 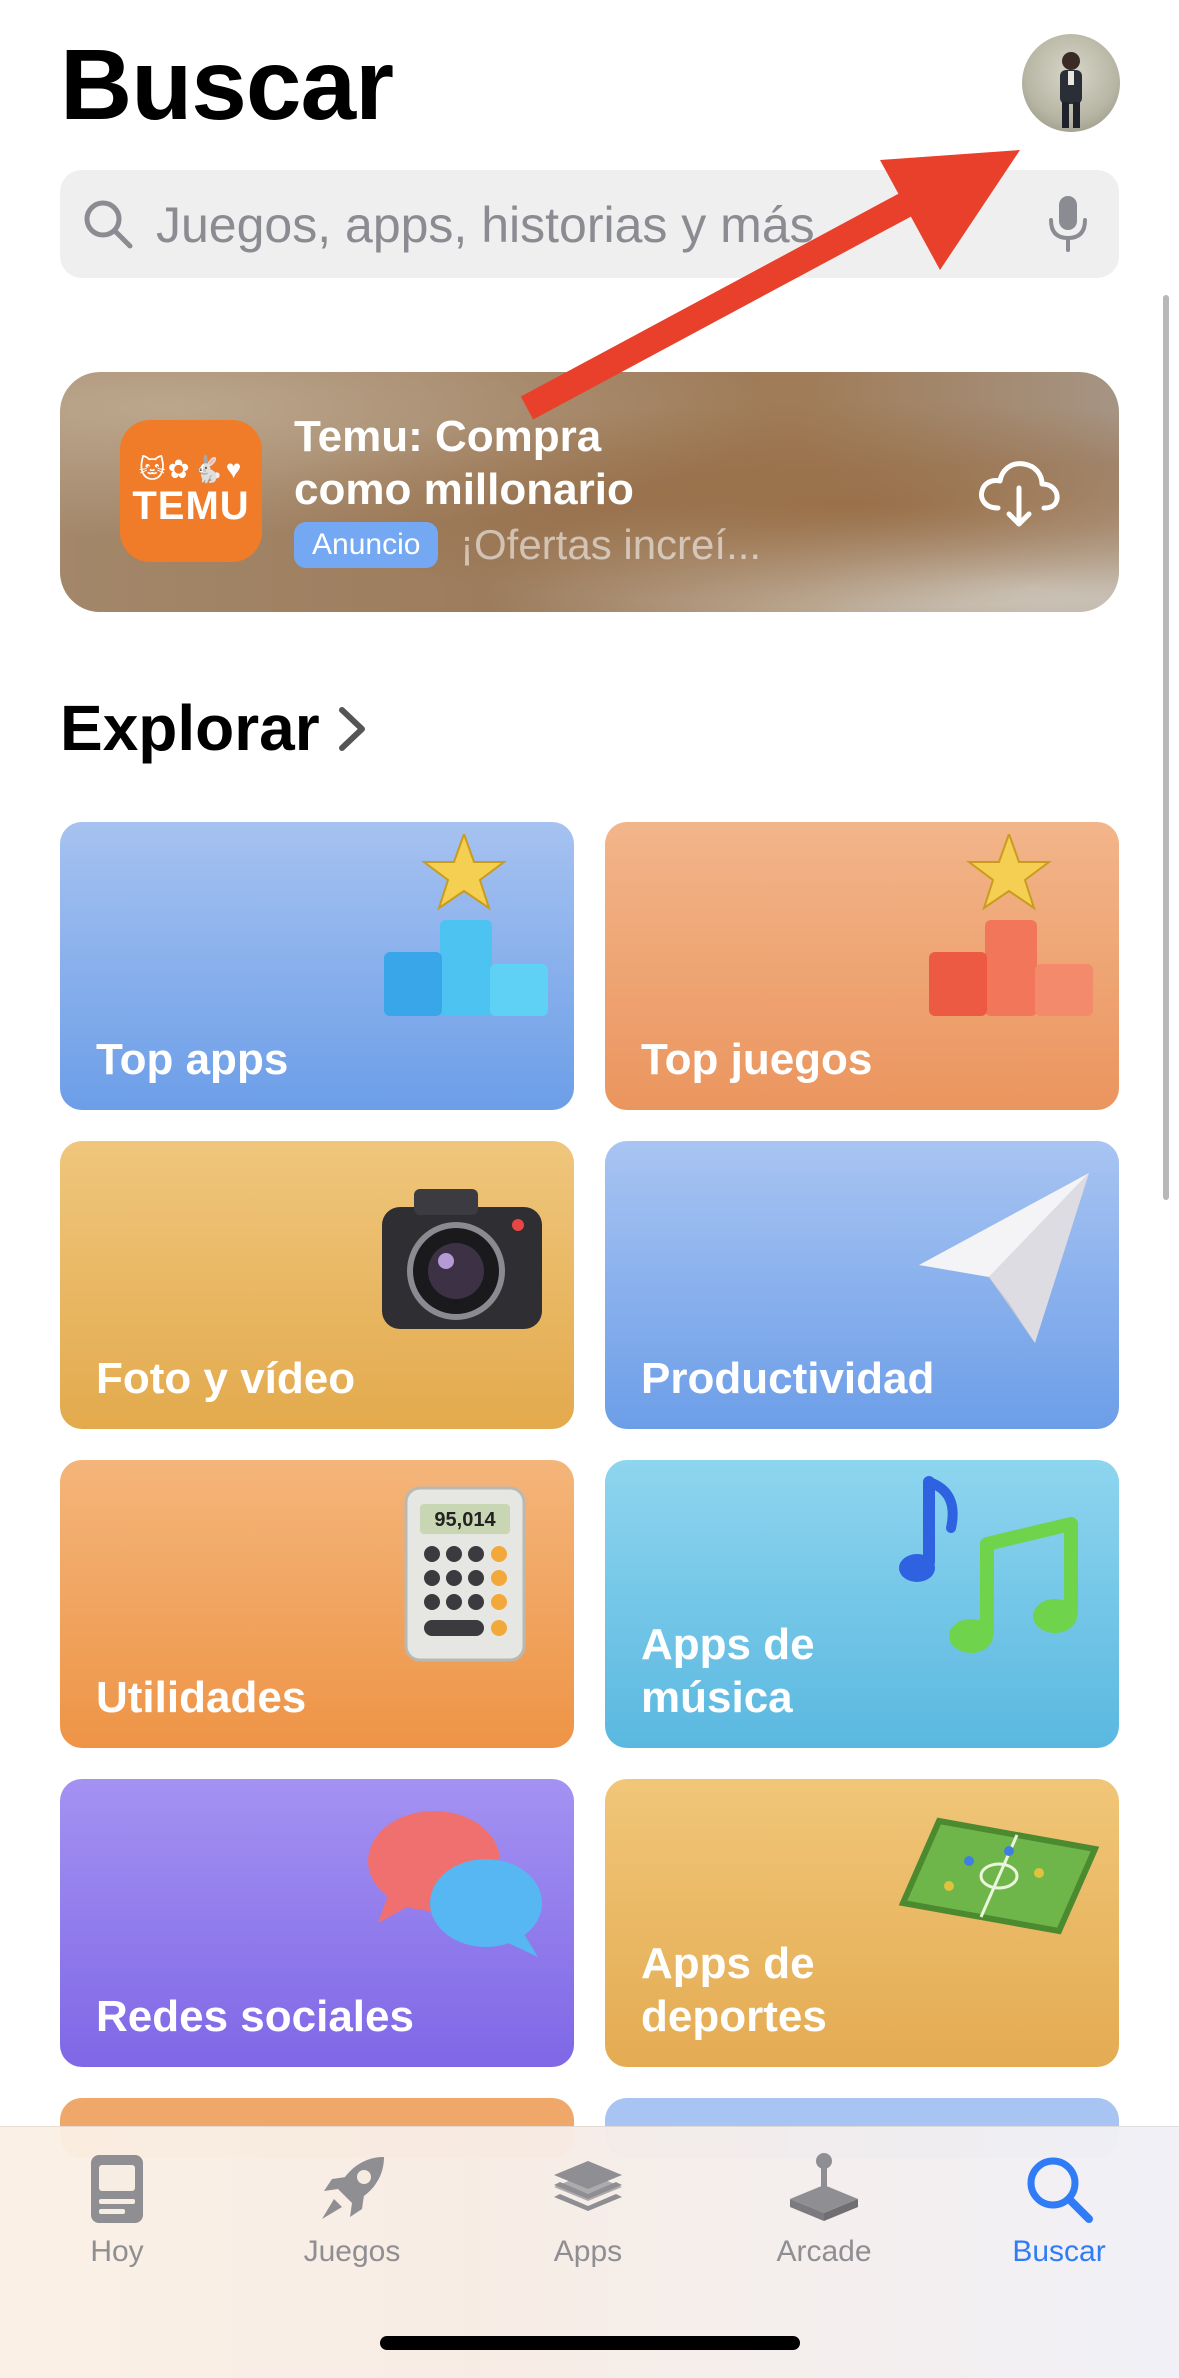 What do you see at coordinates (352, 729) in the screenshot?
I see `chevron-right-icon` at bounding box center [352, 729].